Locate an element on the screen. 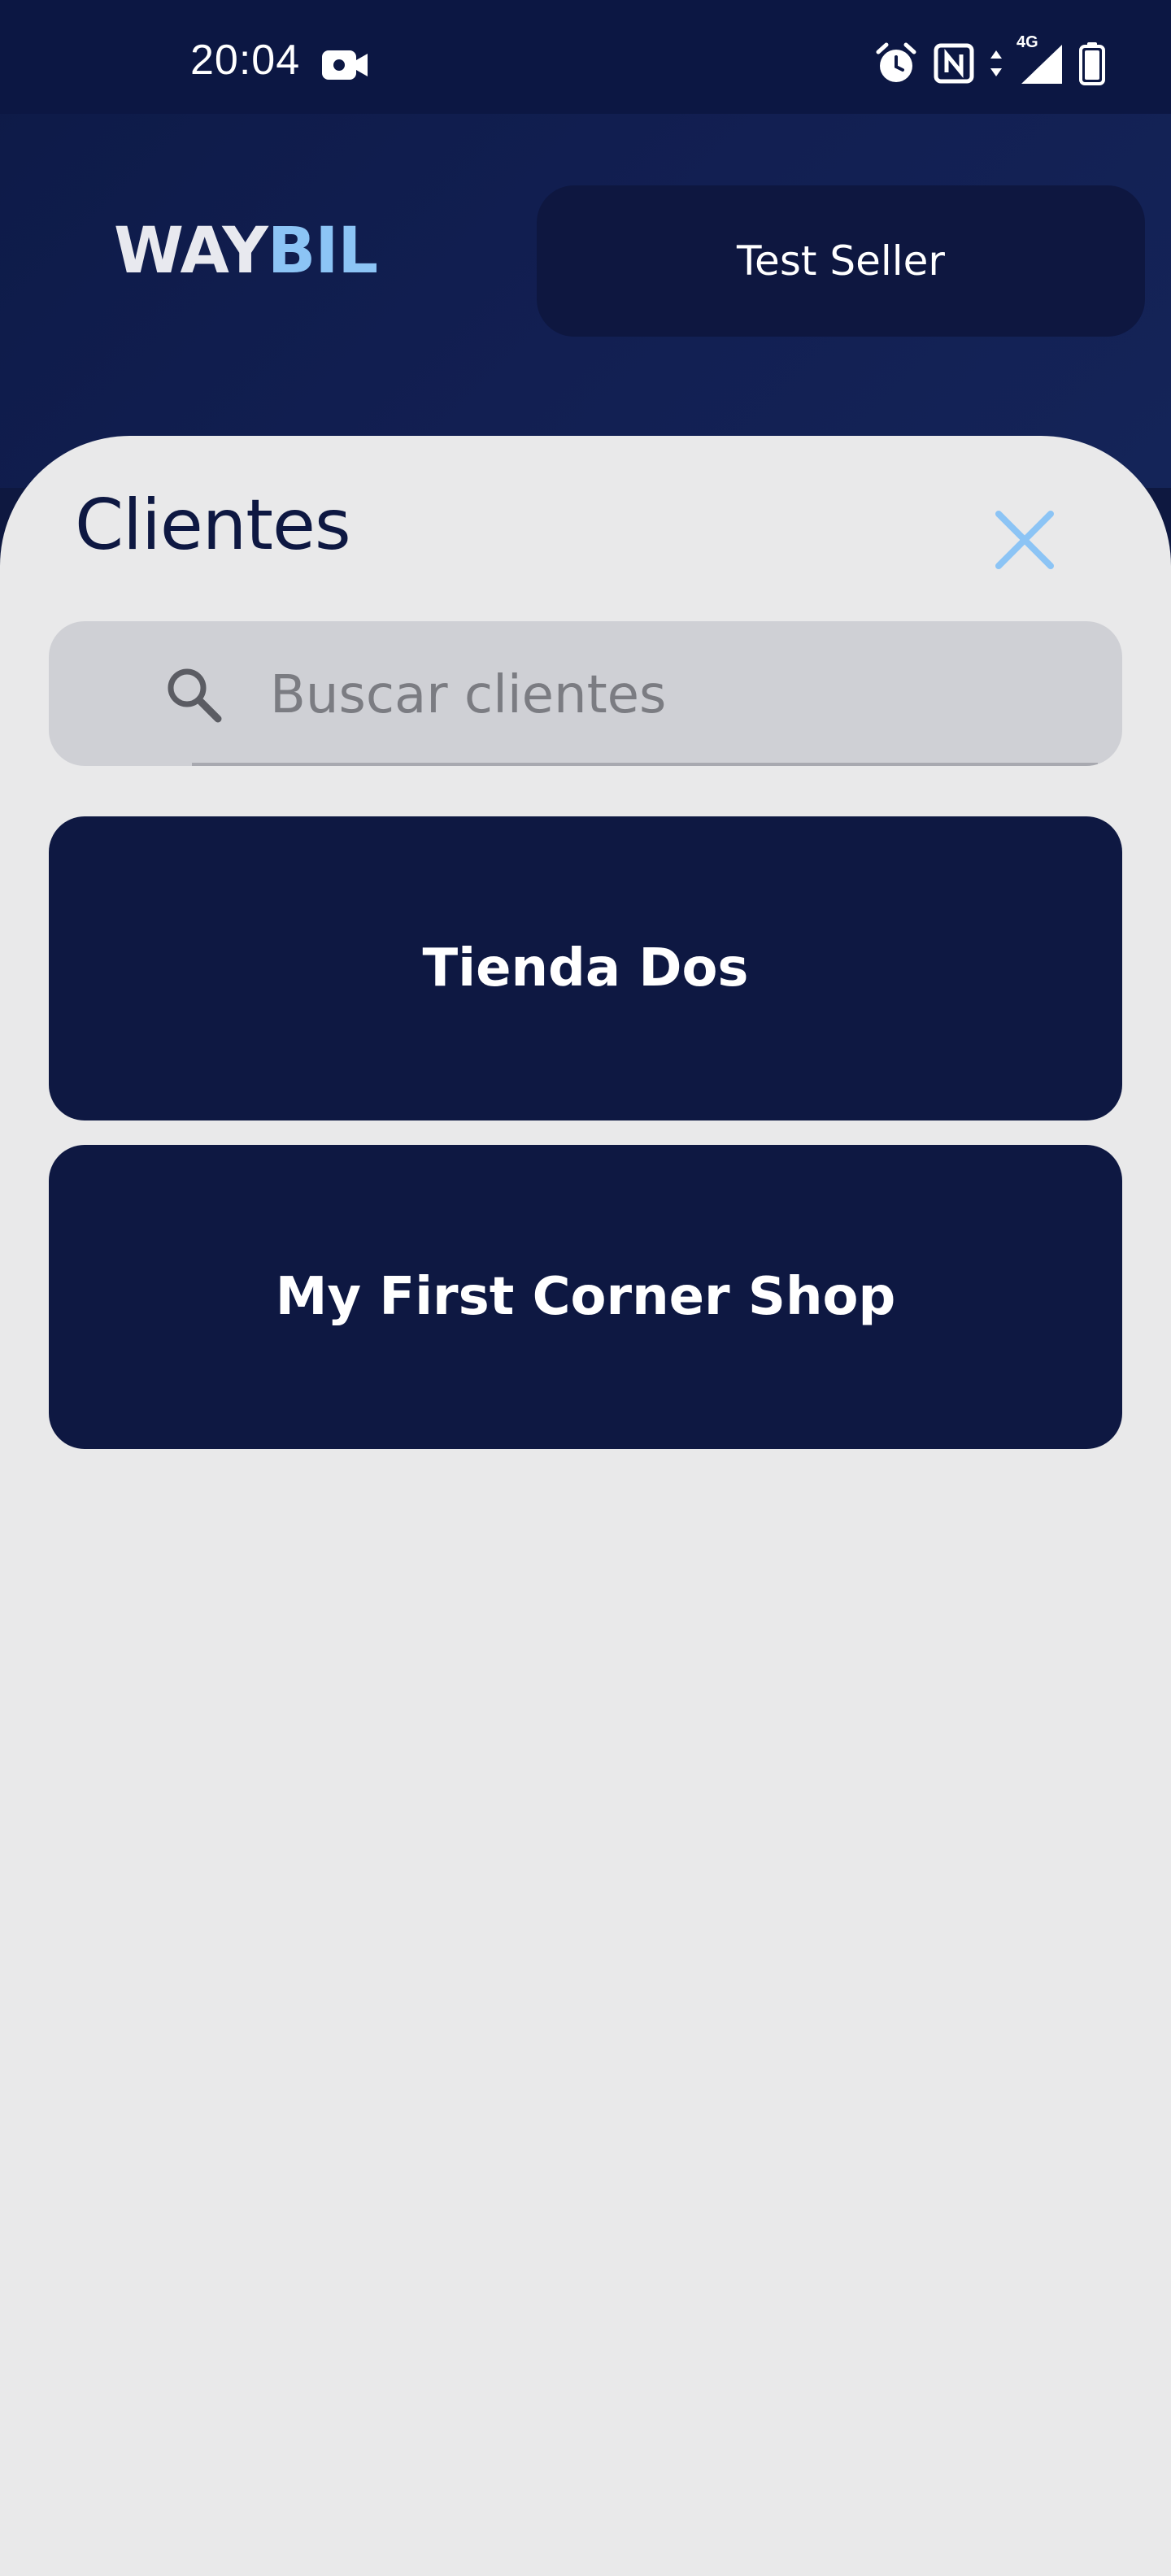  logo-part-bil: BIL is located at coordinates (322, 252).